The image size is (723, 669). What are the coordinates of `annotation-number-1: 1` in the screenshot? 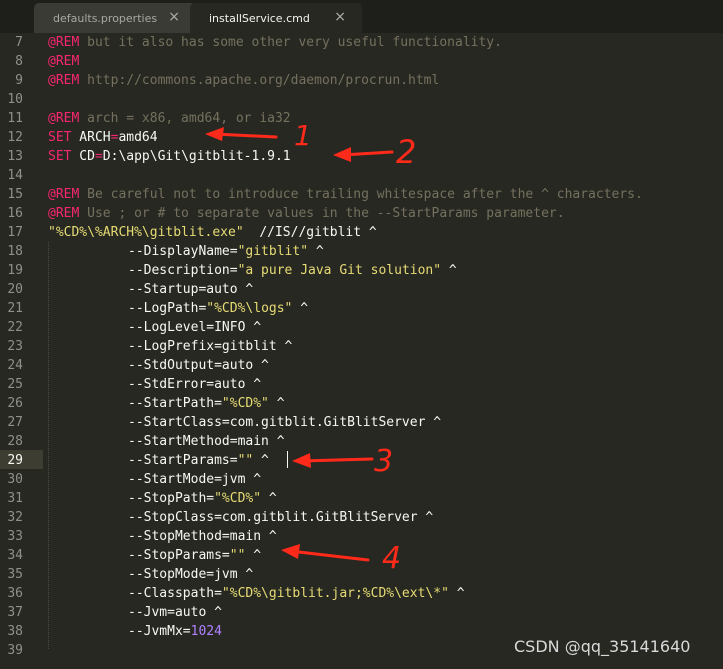 It's located at (303, 135).